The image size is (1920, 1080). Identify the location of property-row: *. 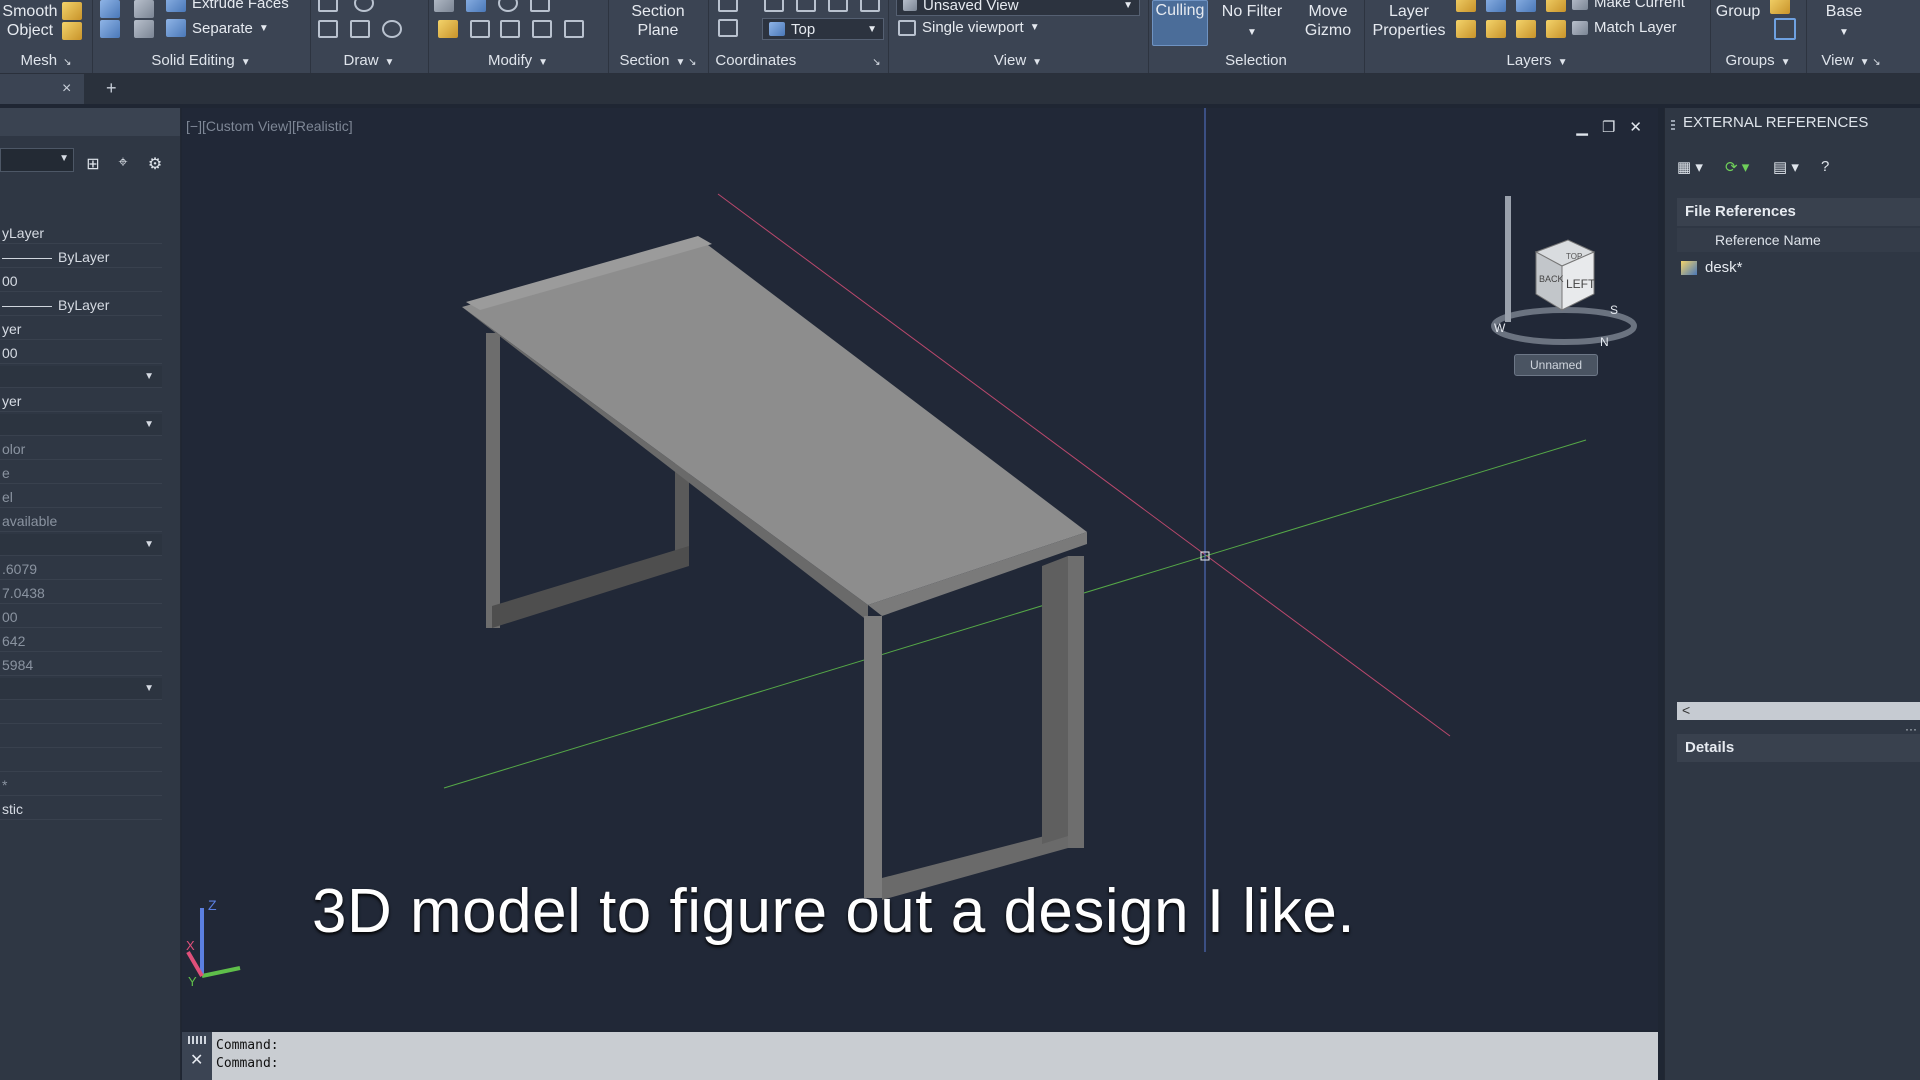
(81, 785).